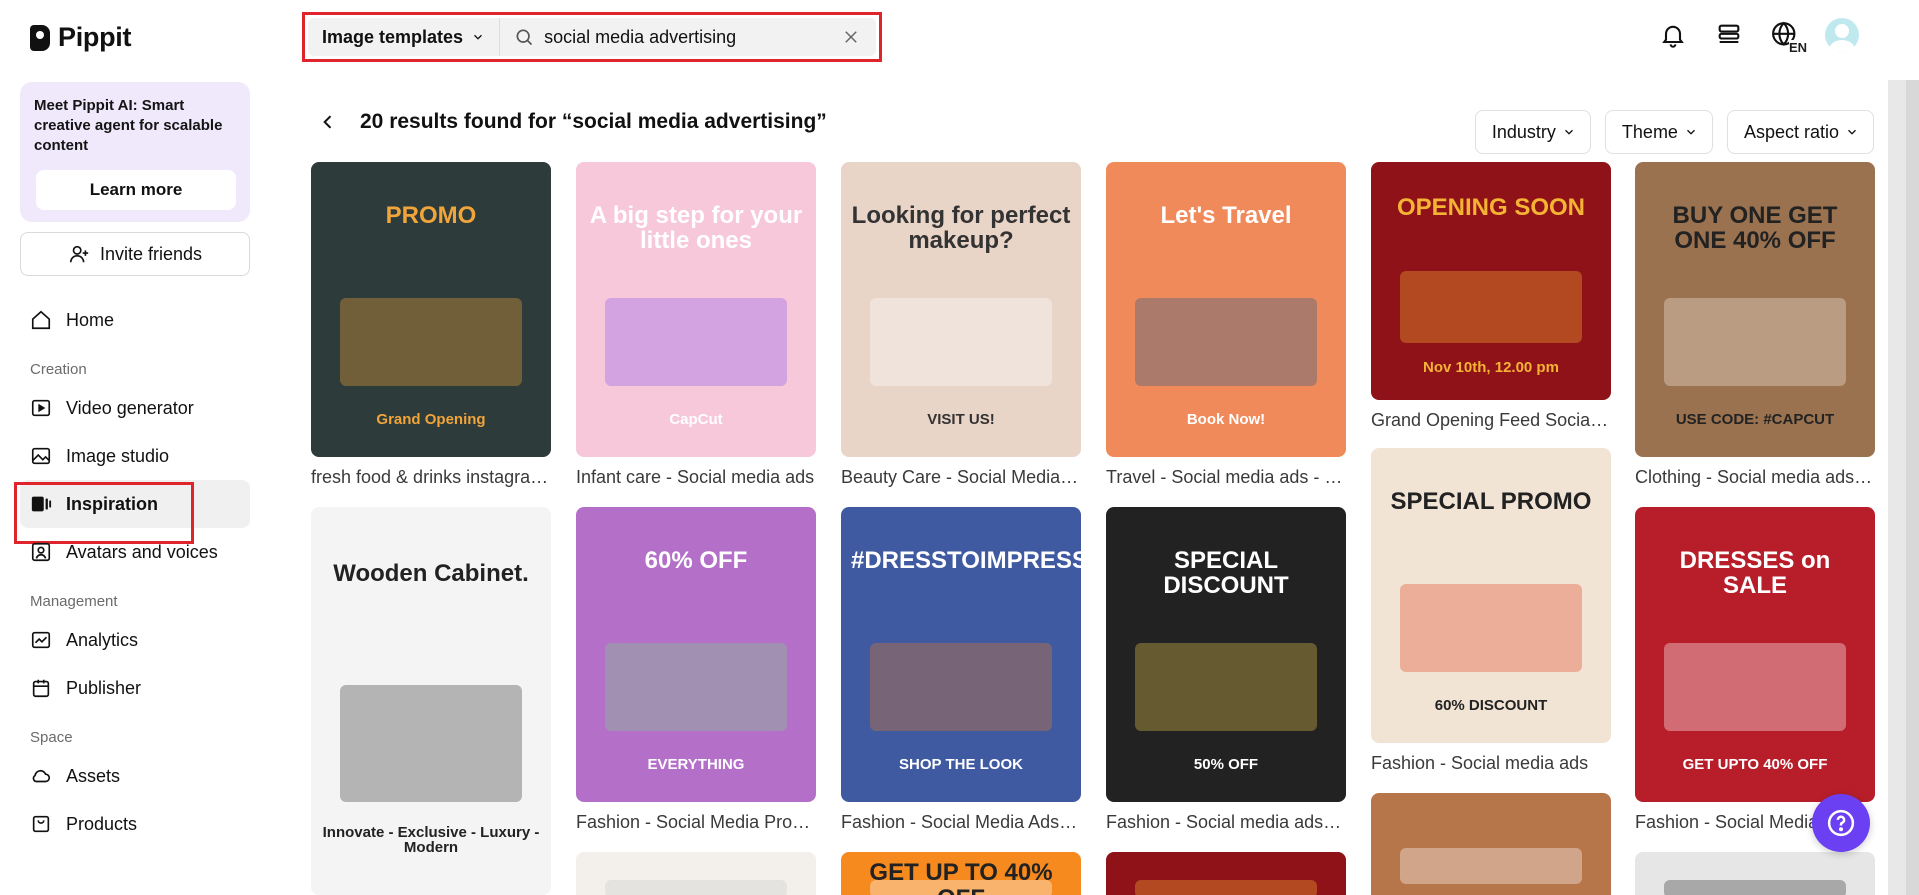  What do you see at coordinates (1491, 705) in the screenshot?
I see `thumbnail-subtext: 60% DISCOUNT` at bounding box center [1491, 705].